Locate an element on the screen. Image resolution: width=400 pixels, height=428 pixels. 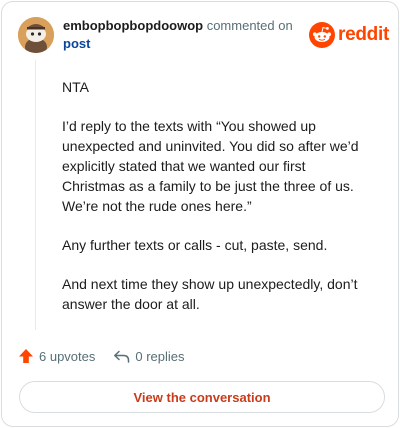
comment-footer: 6 upvotes 0 replies is located at coordinates (110, 356).